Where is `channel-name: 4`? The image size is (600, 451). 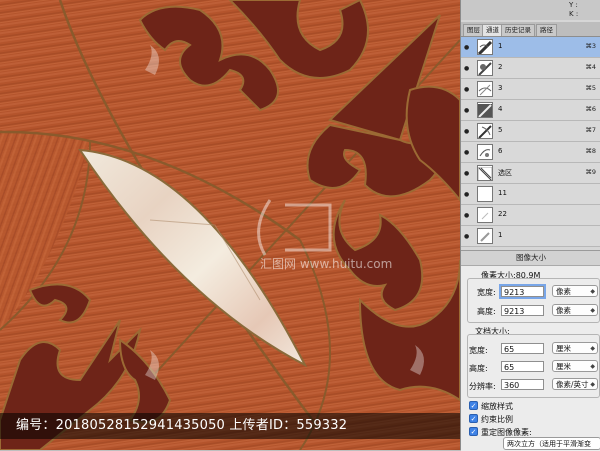 channel-name: 4 is located at coordinates (500, 109).